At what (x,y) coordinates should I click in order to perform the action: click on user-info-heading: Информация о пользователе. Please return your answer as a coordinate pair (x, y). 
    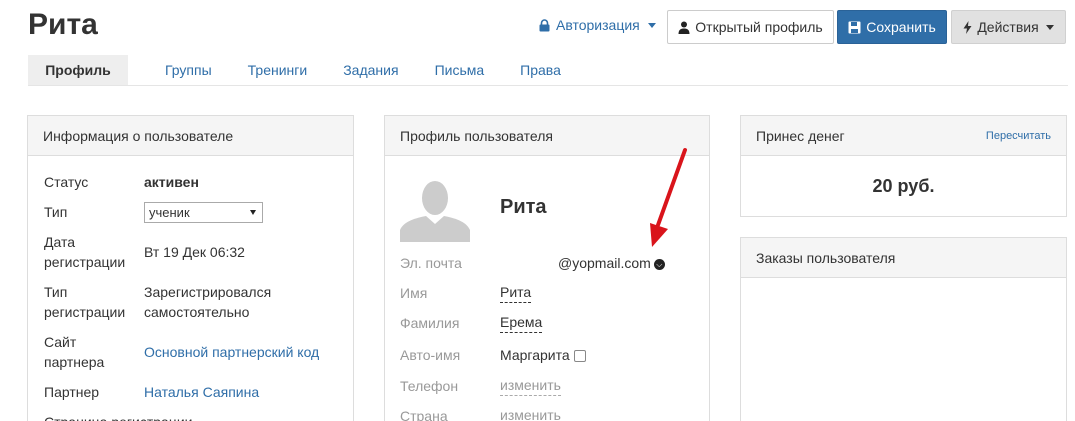
    Looking at the image, I should click on (190, 136).